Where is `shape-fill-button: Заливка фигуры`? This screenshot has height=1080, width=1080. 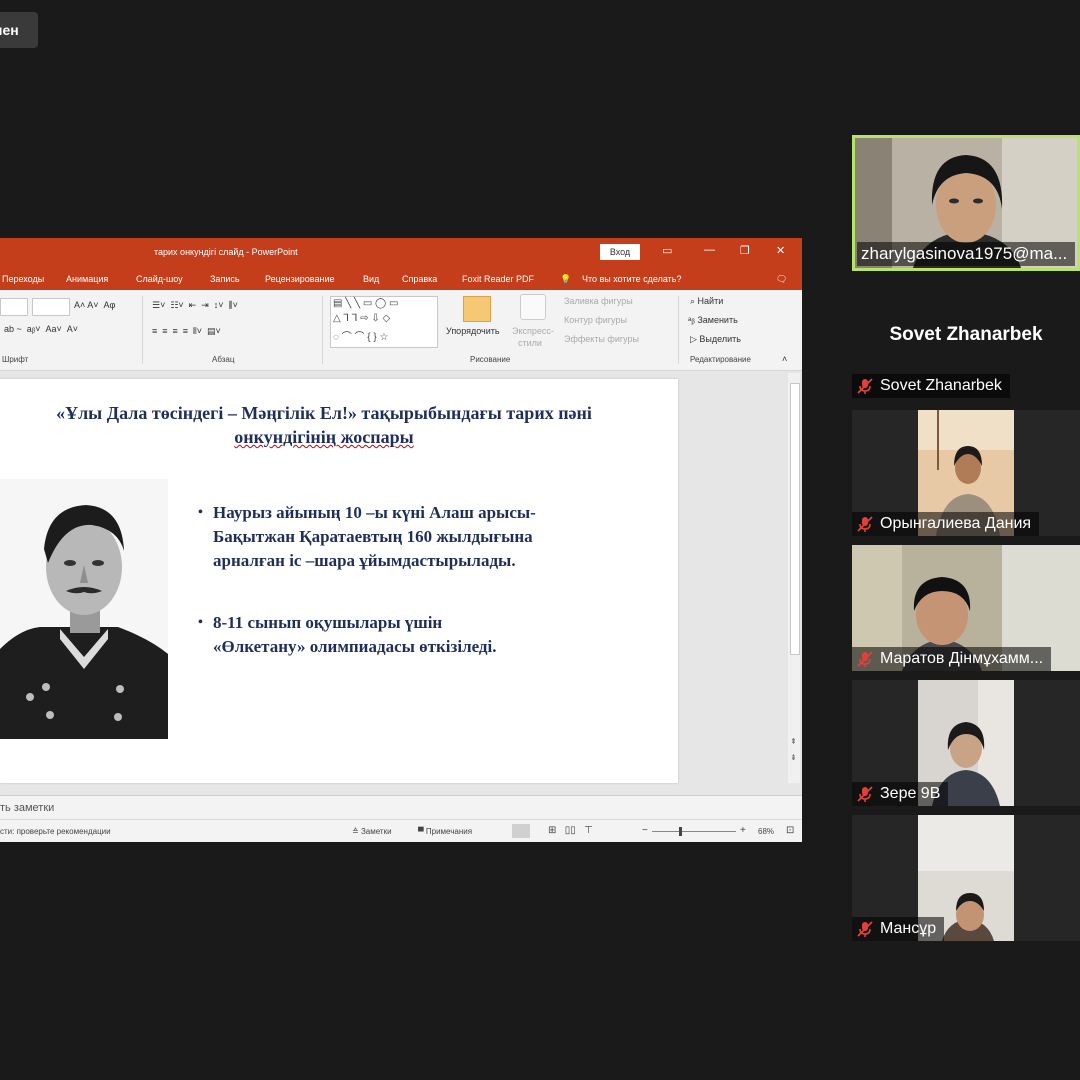
shape-fill-button: Заливка фигуры is located at coordinates (598, 301).